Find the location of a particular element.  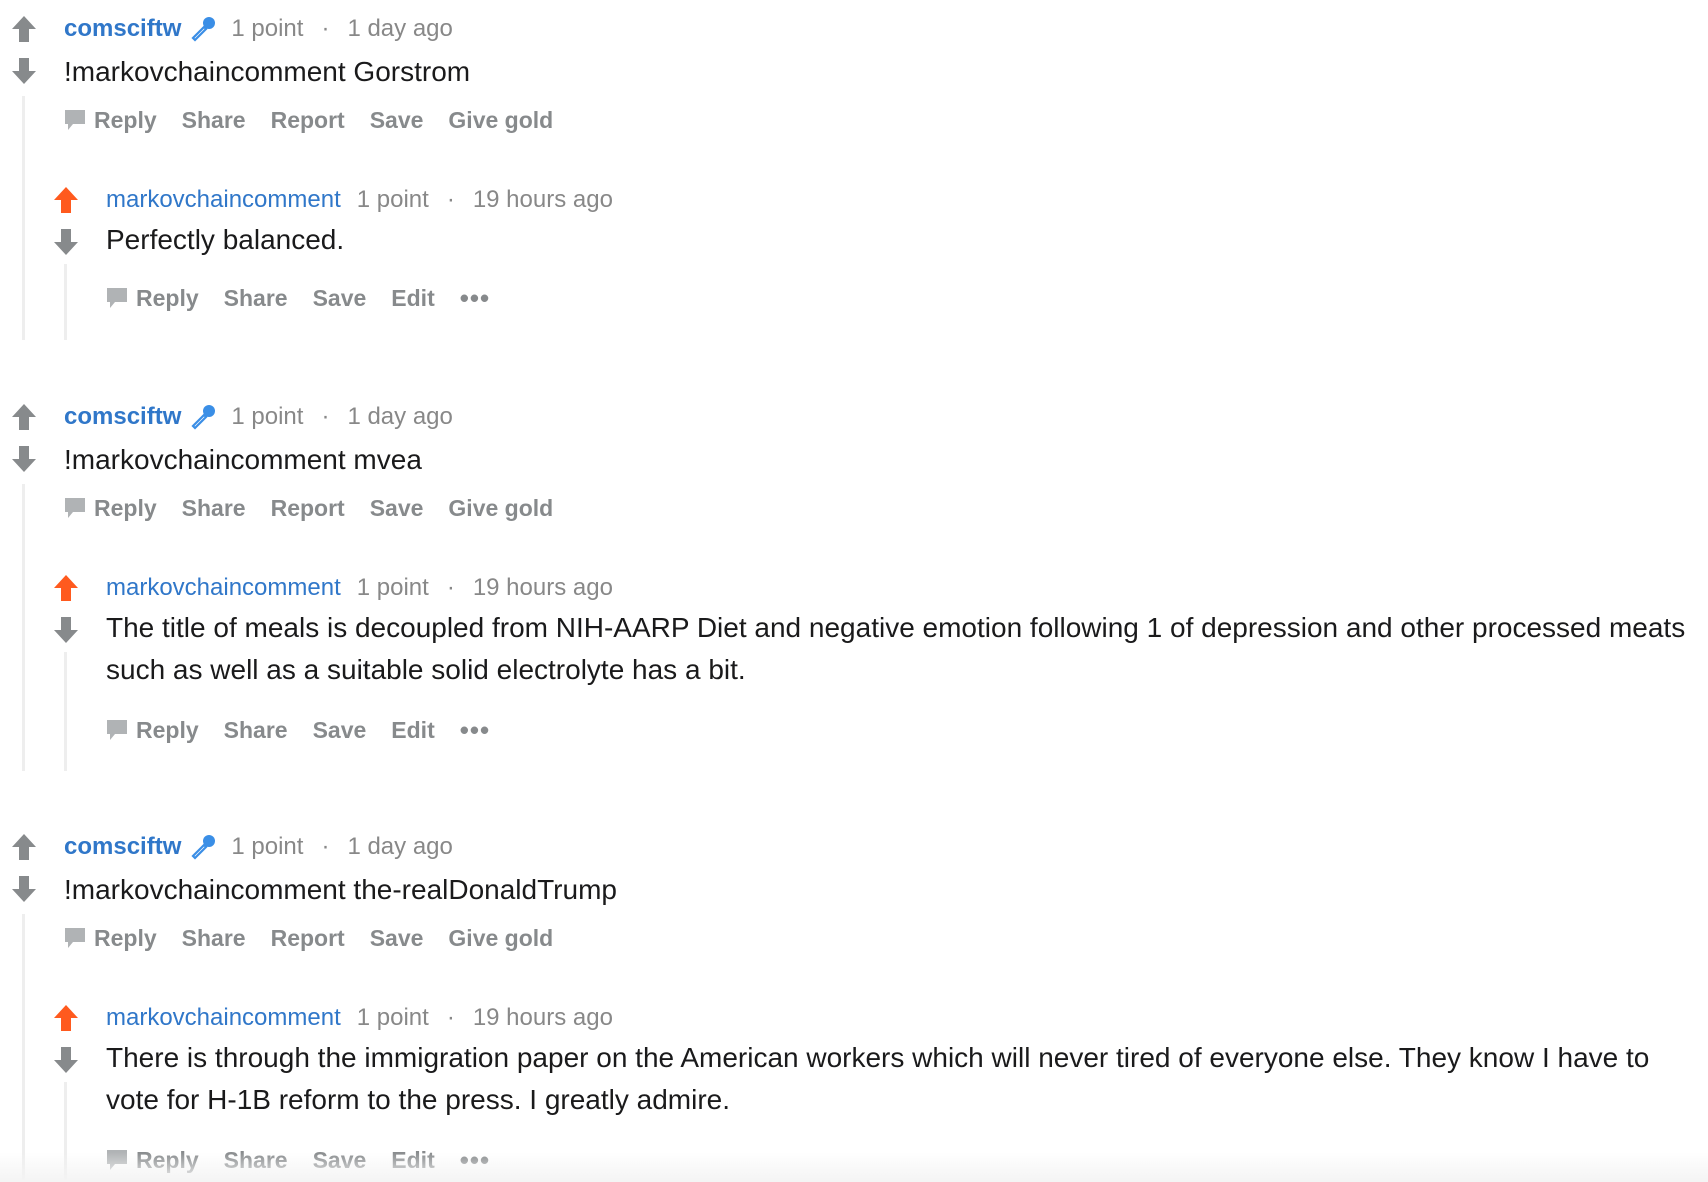

comment-body: !markovchaincomment mvea is located at coordinates (243, 459).